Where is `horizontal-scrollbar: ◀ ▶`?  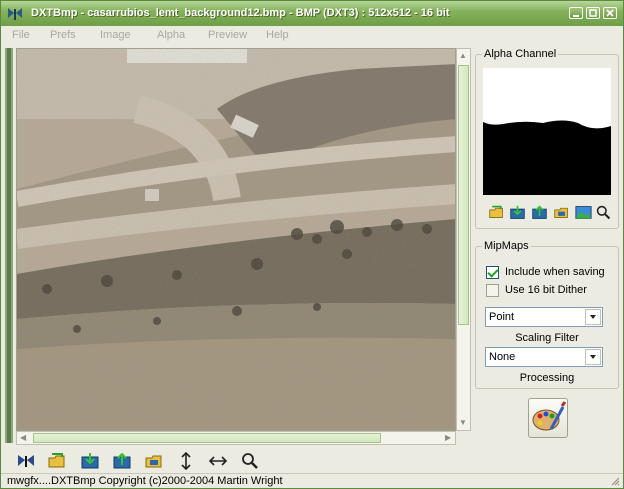
horizontal-scrollbar: ◀ ▶ is located at coordinates (236, 438).